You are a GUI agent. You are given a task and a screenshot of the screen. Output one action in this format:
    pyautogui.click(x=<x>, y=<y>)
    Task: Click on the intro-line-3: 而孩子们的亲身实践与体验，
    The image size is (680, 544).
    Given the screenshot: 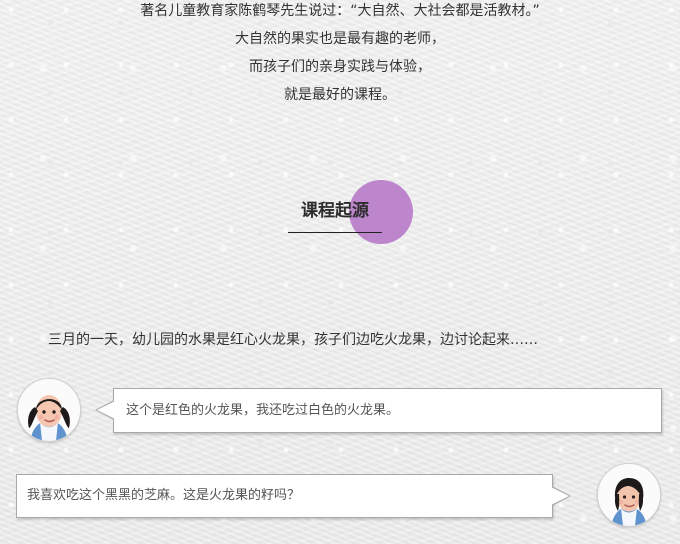 What is the action you would take?
    pyautogui.click(x=340, y=67)
    